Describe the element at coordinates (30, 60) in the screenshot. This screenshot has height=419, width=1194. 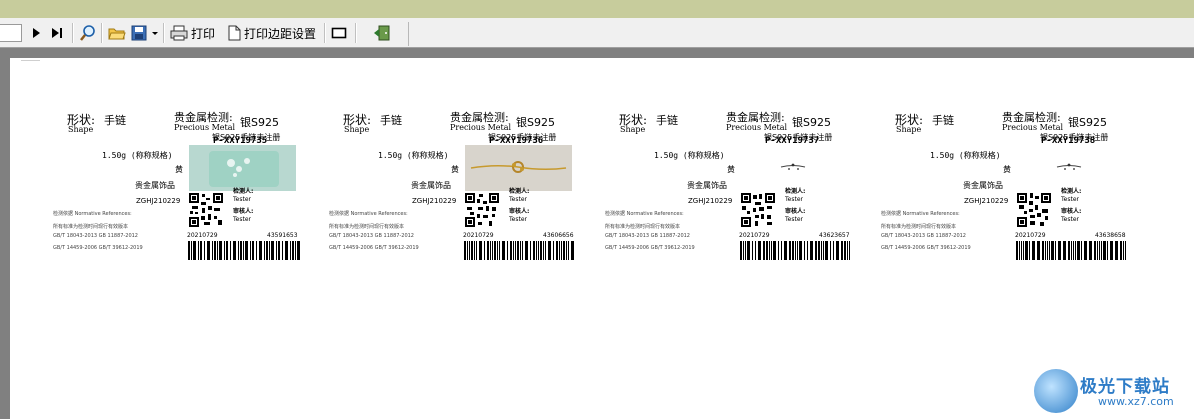
I see `page-corner-mark` at that location.